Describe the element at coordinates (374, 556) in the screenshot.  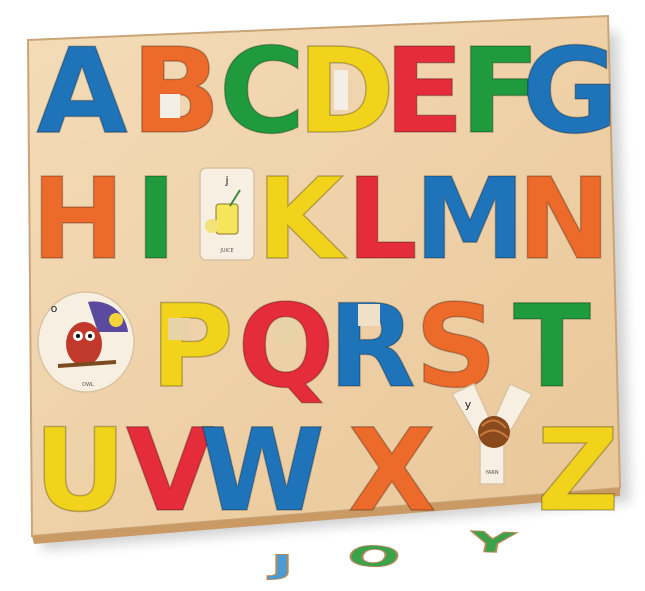
I see `loose-piece-o: O` at that location.